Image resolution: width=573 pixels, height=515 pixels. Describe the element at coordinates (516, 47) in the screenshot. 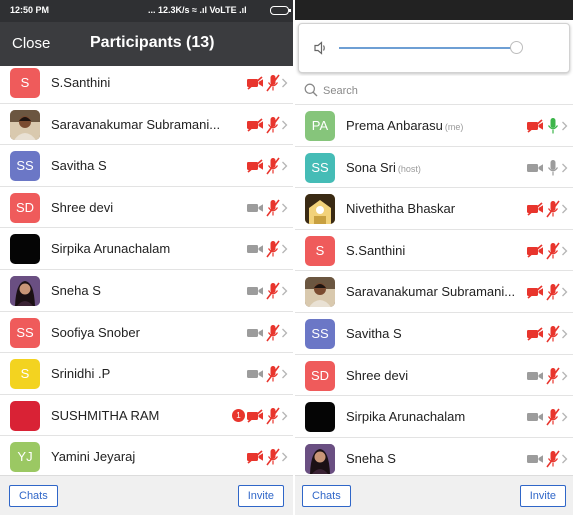

I see `volume-slider-knob` at that location.